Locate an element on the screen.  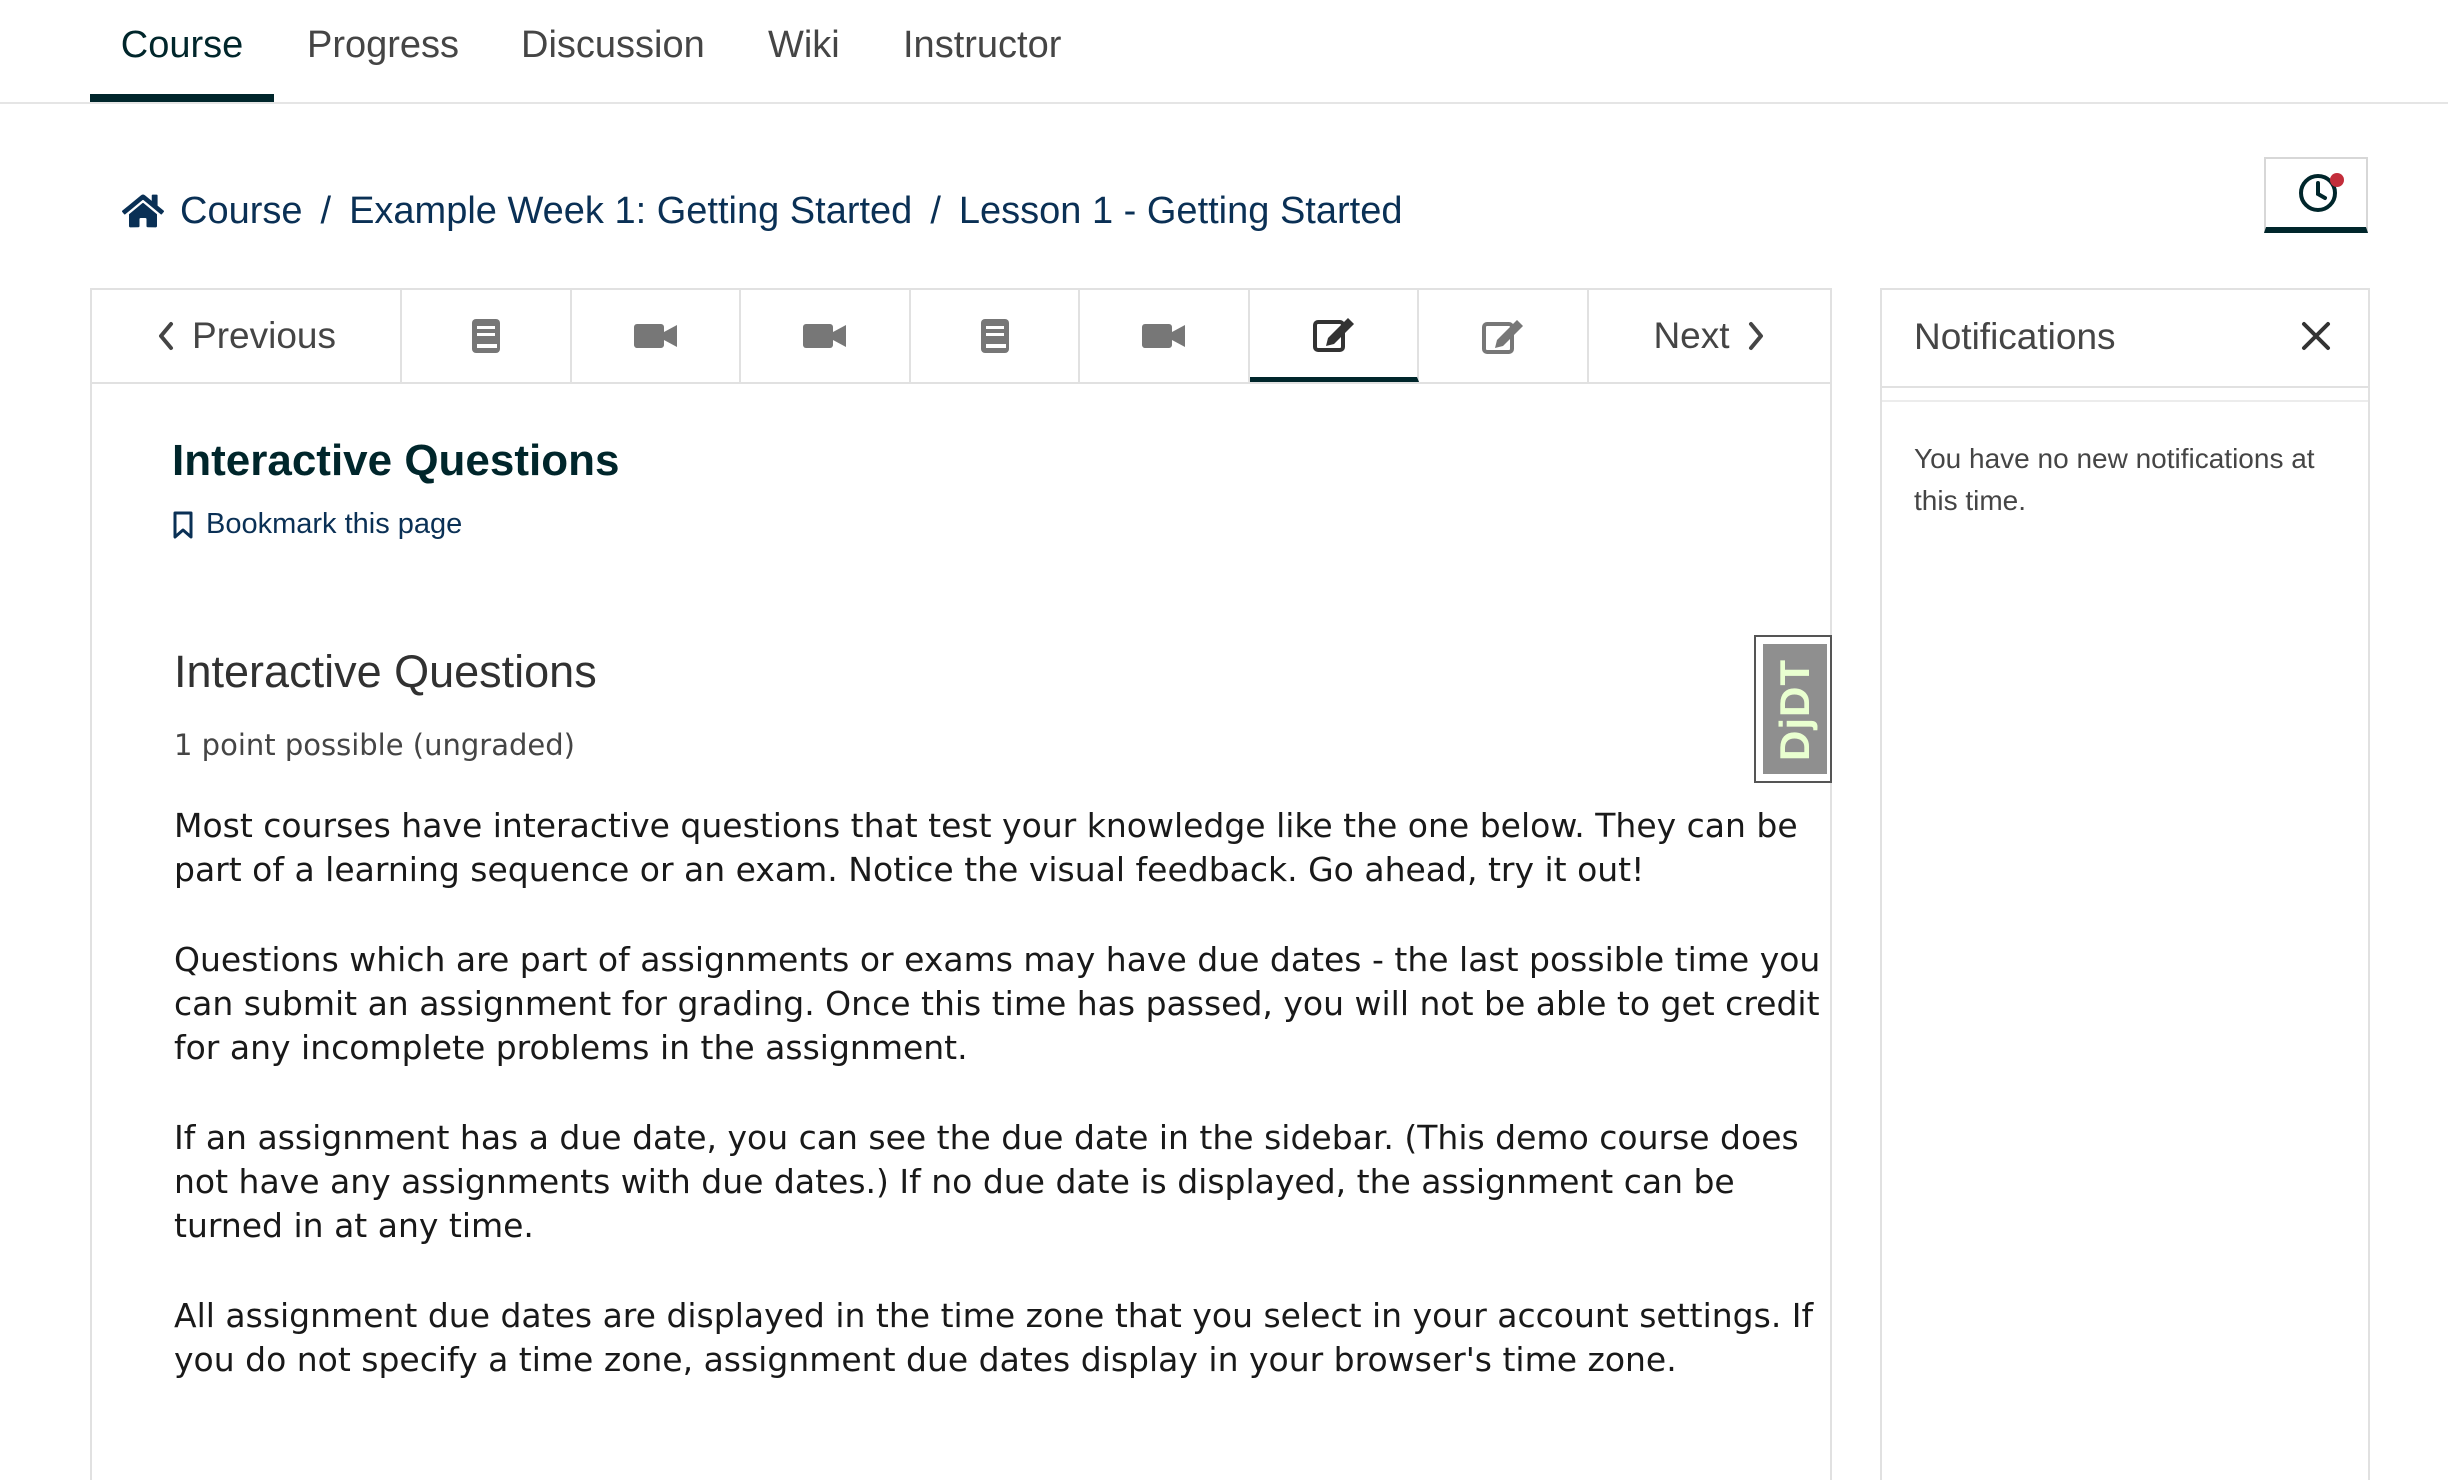
bookmark-icon is located at coordinates (183, 524).